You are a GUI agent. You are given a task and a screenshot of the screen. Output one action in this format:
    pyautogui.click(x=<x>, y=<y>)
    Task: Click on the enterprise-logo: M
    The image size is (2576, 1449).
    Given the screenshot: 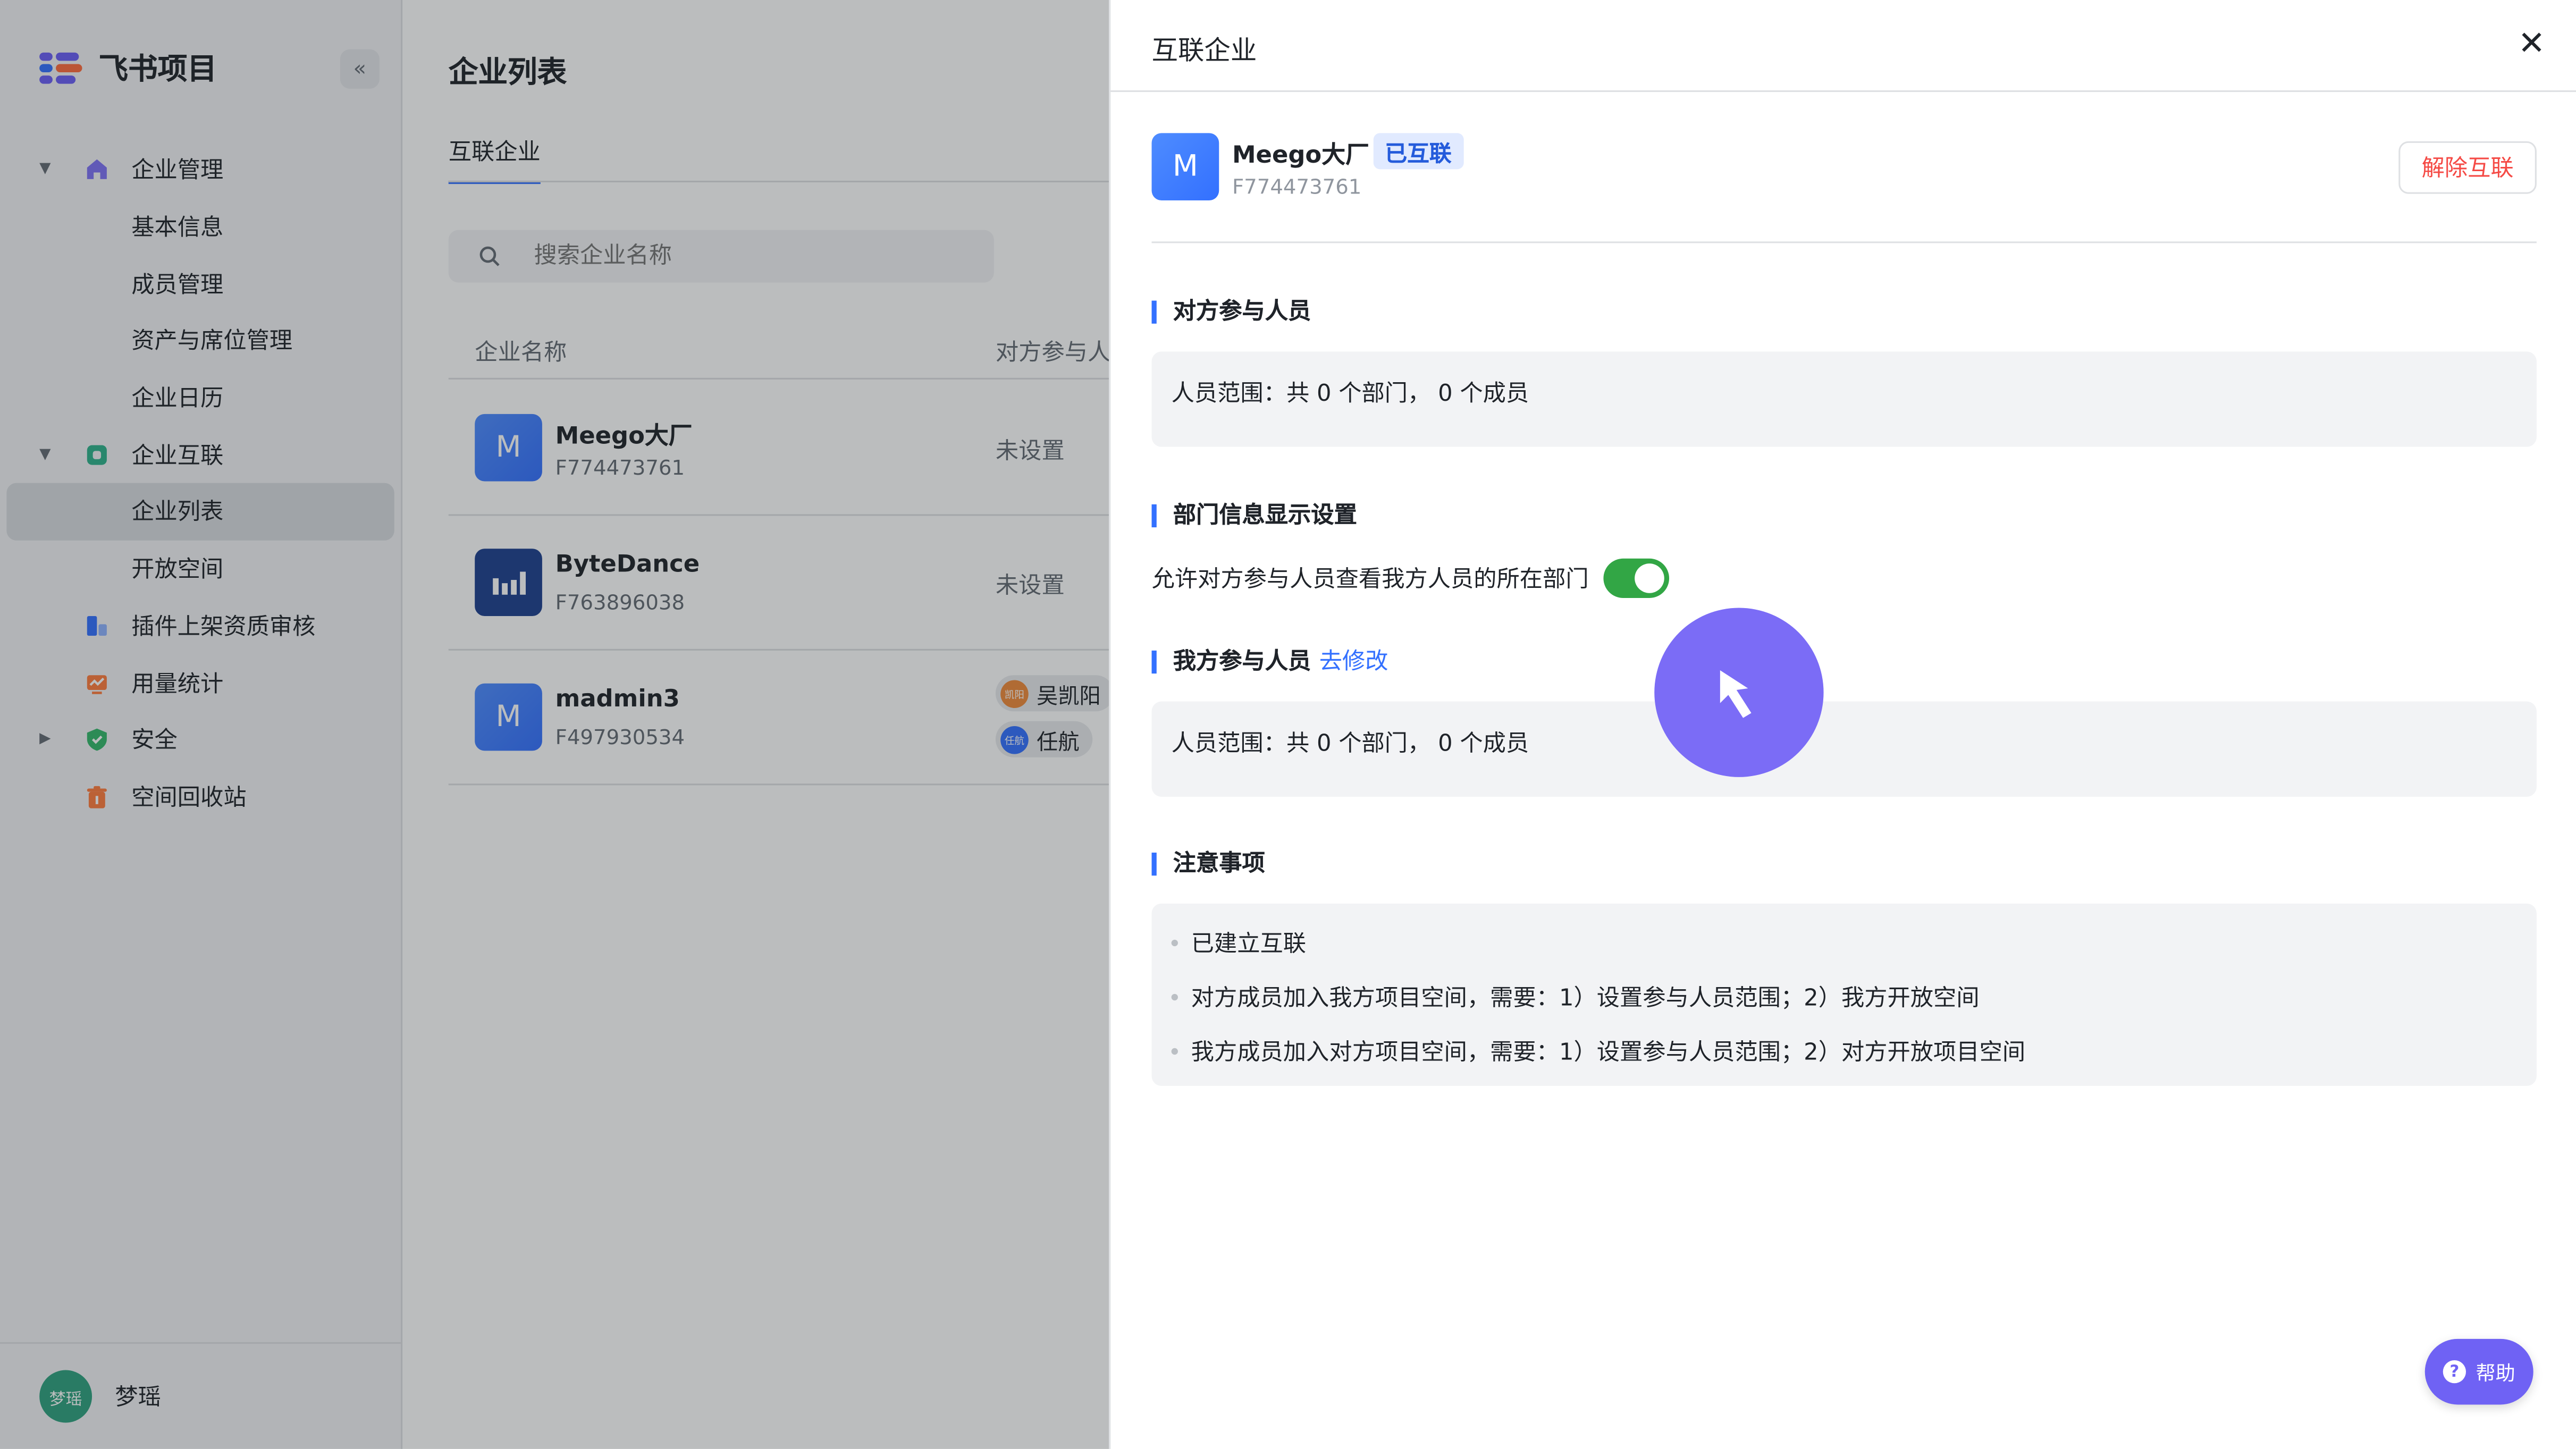 What is the action you would take?
    pyautogui.click(x=1185, y=167)
    